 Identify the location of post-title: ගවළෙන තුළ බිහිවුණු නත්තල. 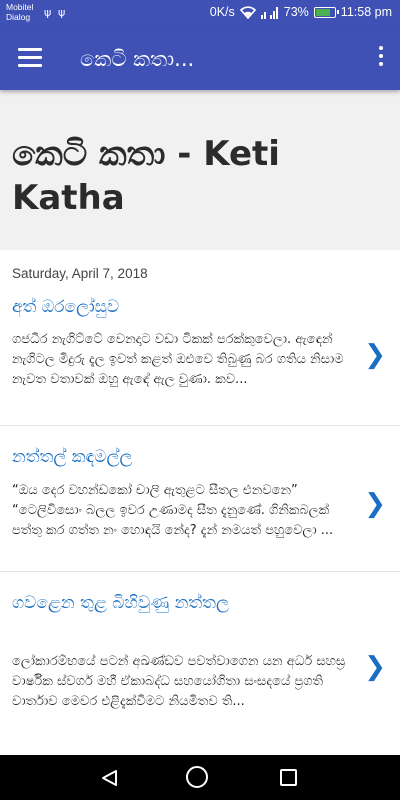
(127, 603).